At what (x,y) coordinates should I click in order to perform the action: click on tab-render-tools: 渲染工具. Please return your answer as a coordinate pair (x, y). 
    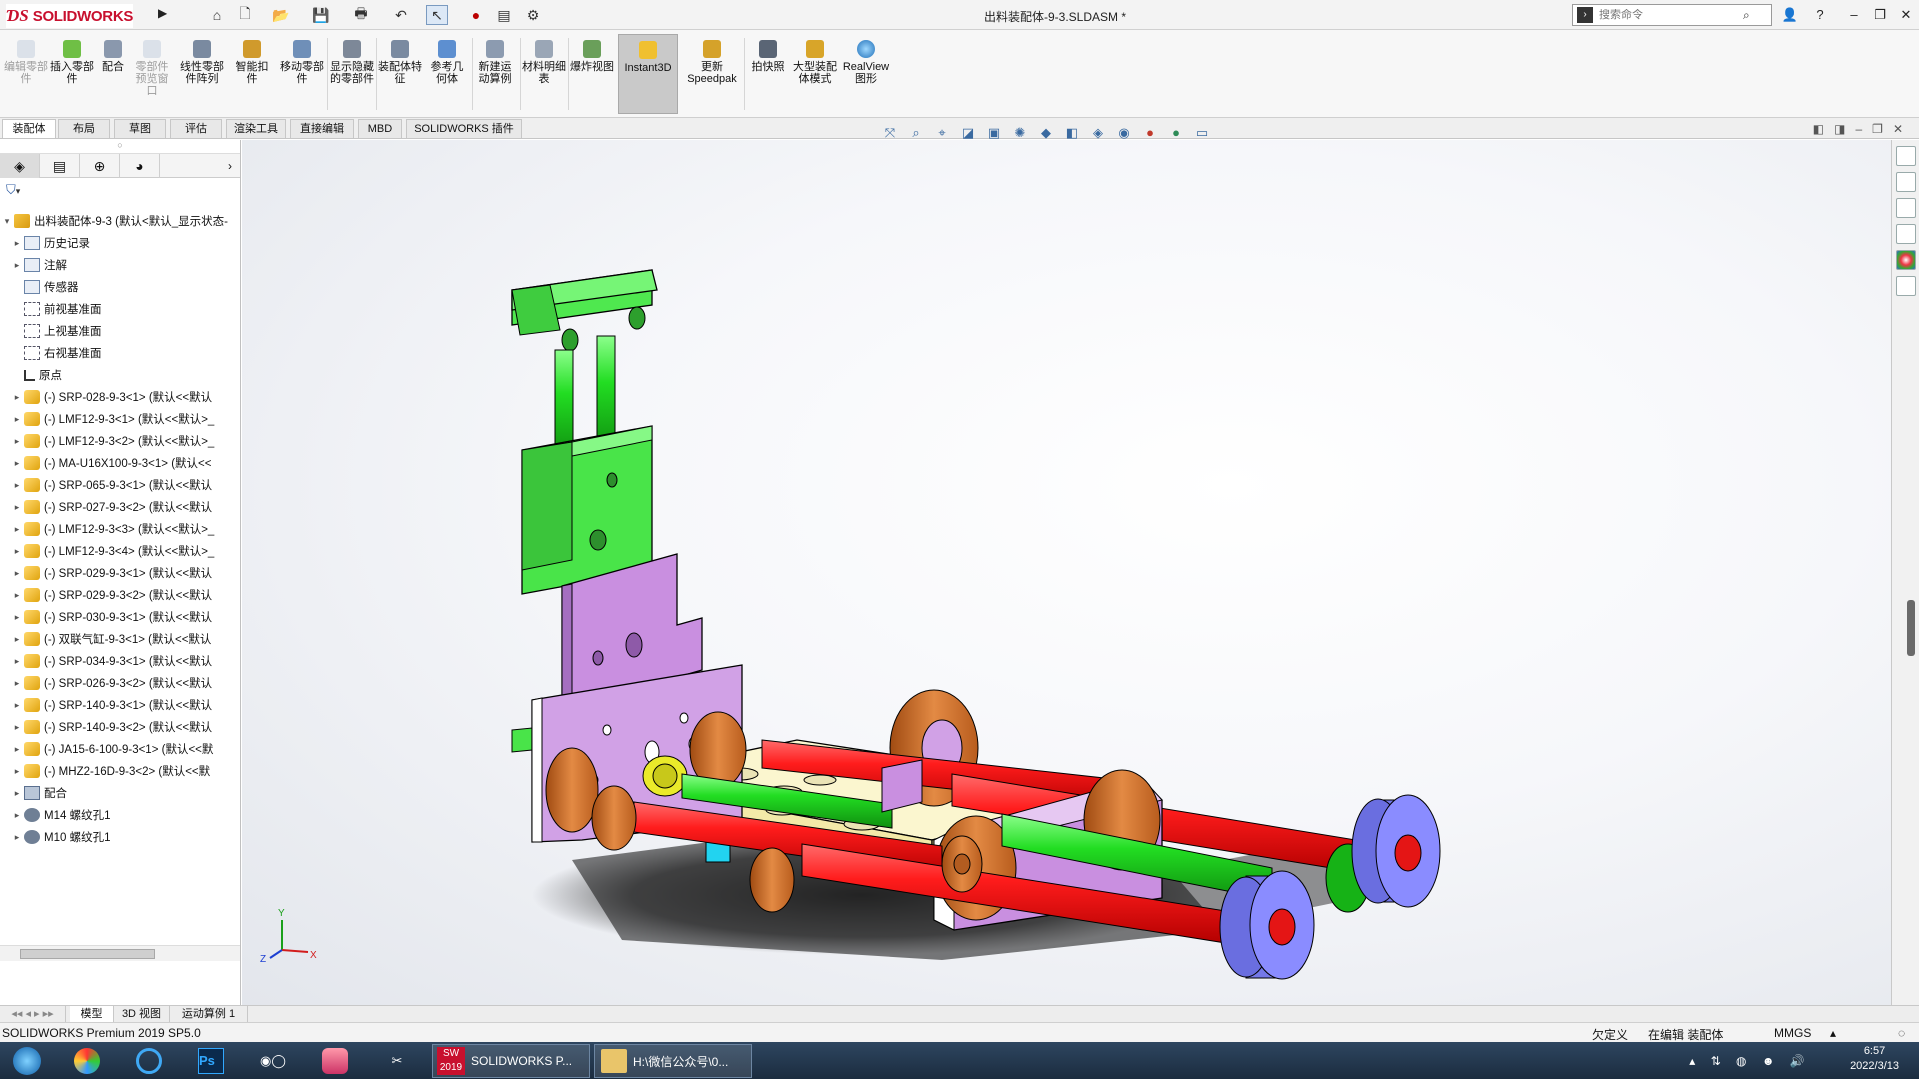
    Looking at the image, I should click on (256, 128).